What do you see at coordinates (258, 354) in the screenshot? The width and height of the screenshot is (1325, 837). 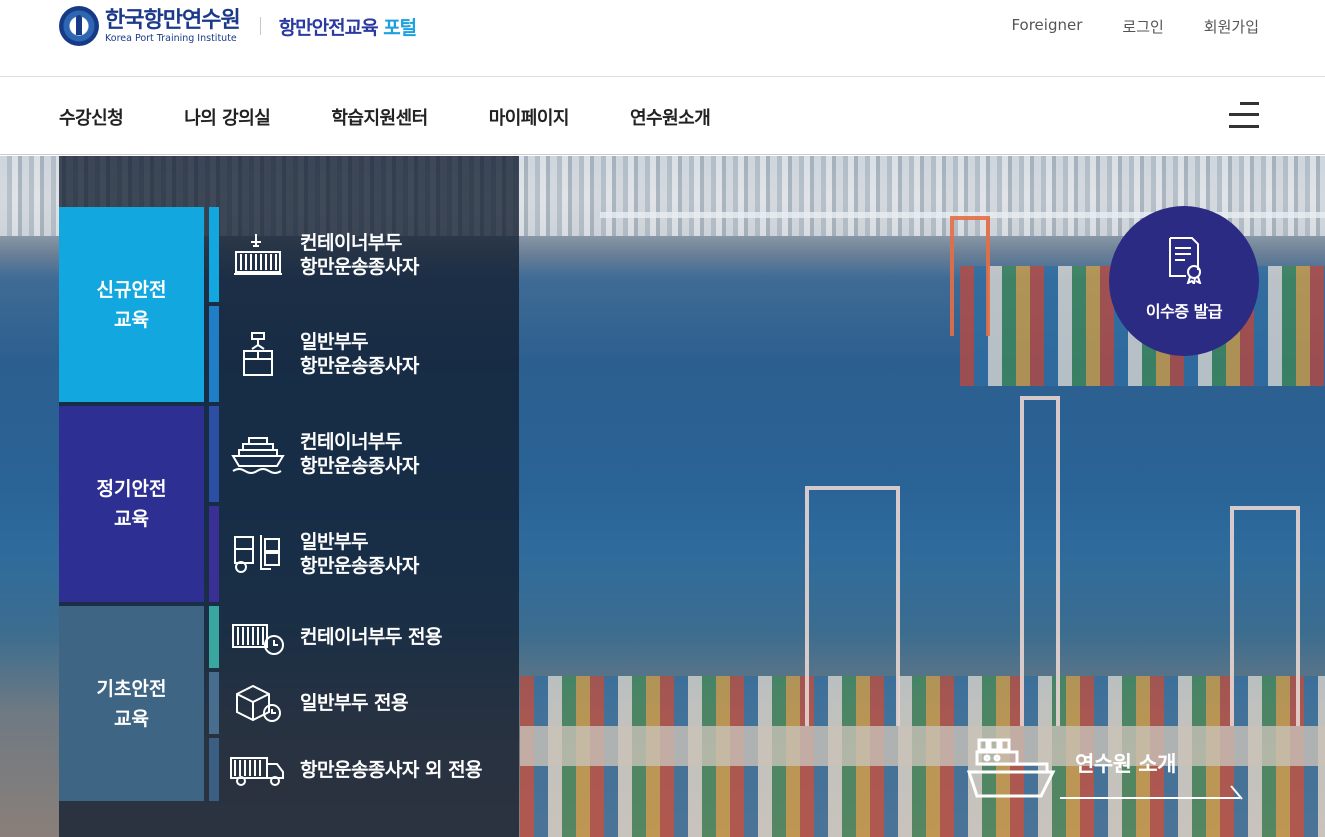 I see `cargo-box-hook-icon` at bounding box center [258, 354].